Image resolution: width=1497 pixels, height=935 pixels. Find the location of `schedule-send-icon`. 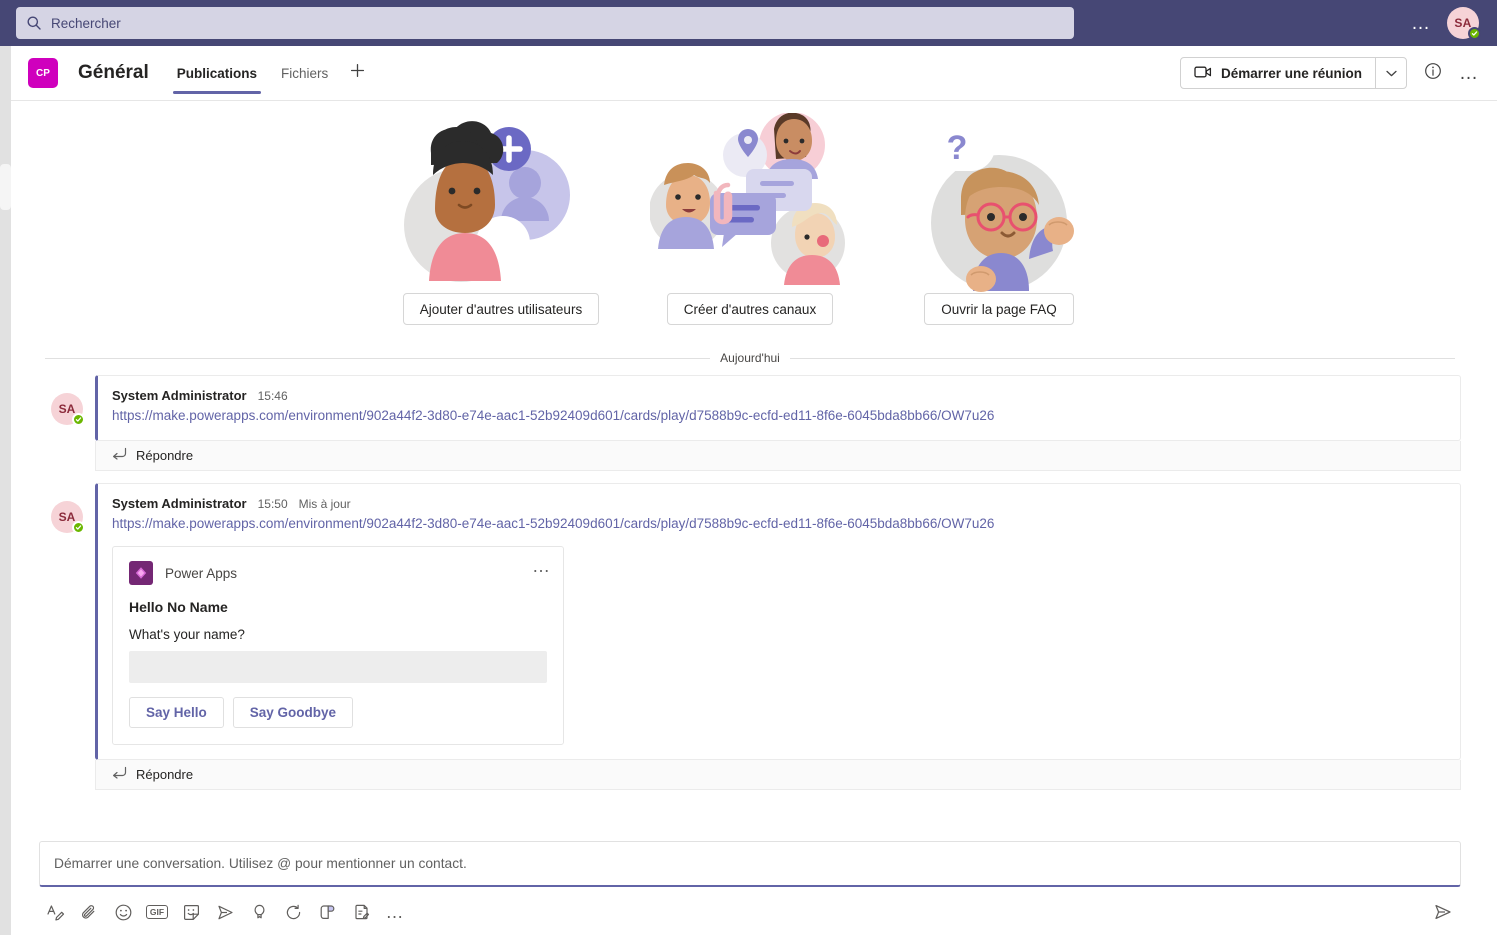

schedule-send-icon is located at coordinates (225, 912).